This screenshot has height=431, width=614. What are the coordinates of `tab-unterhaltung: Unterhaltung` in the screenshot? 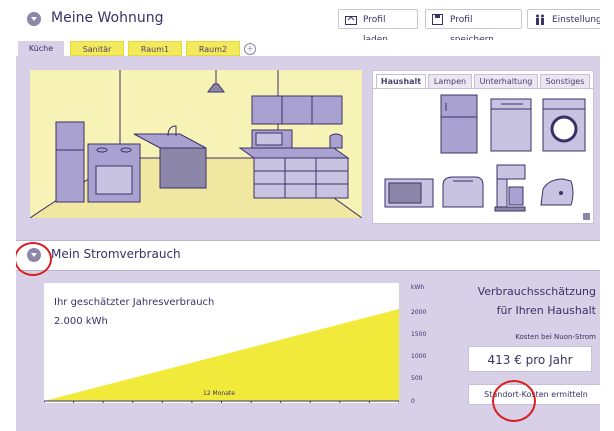 It's located at (506, 81).